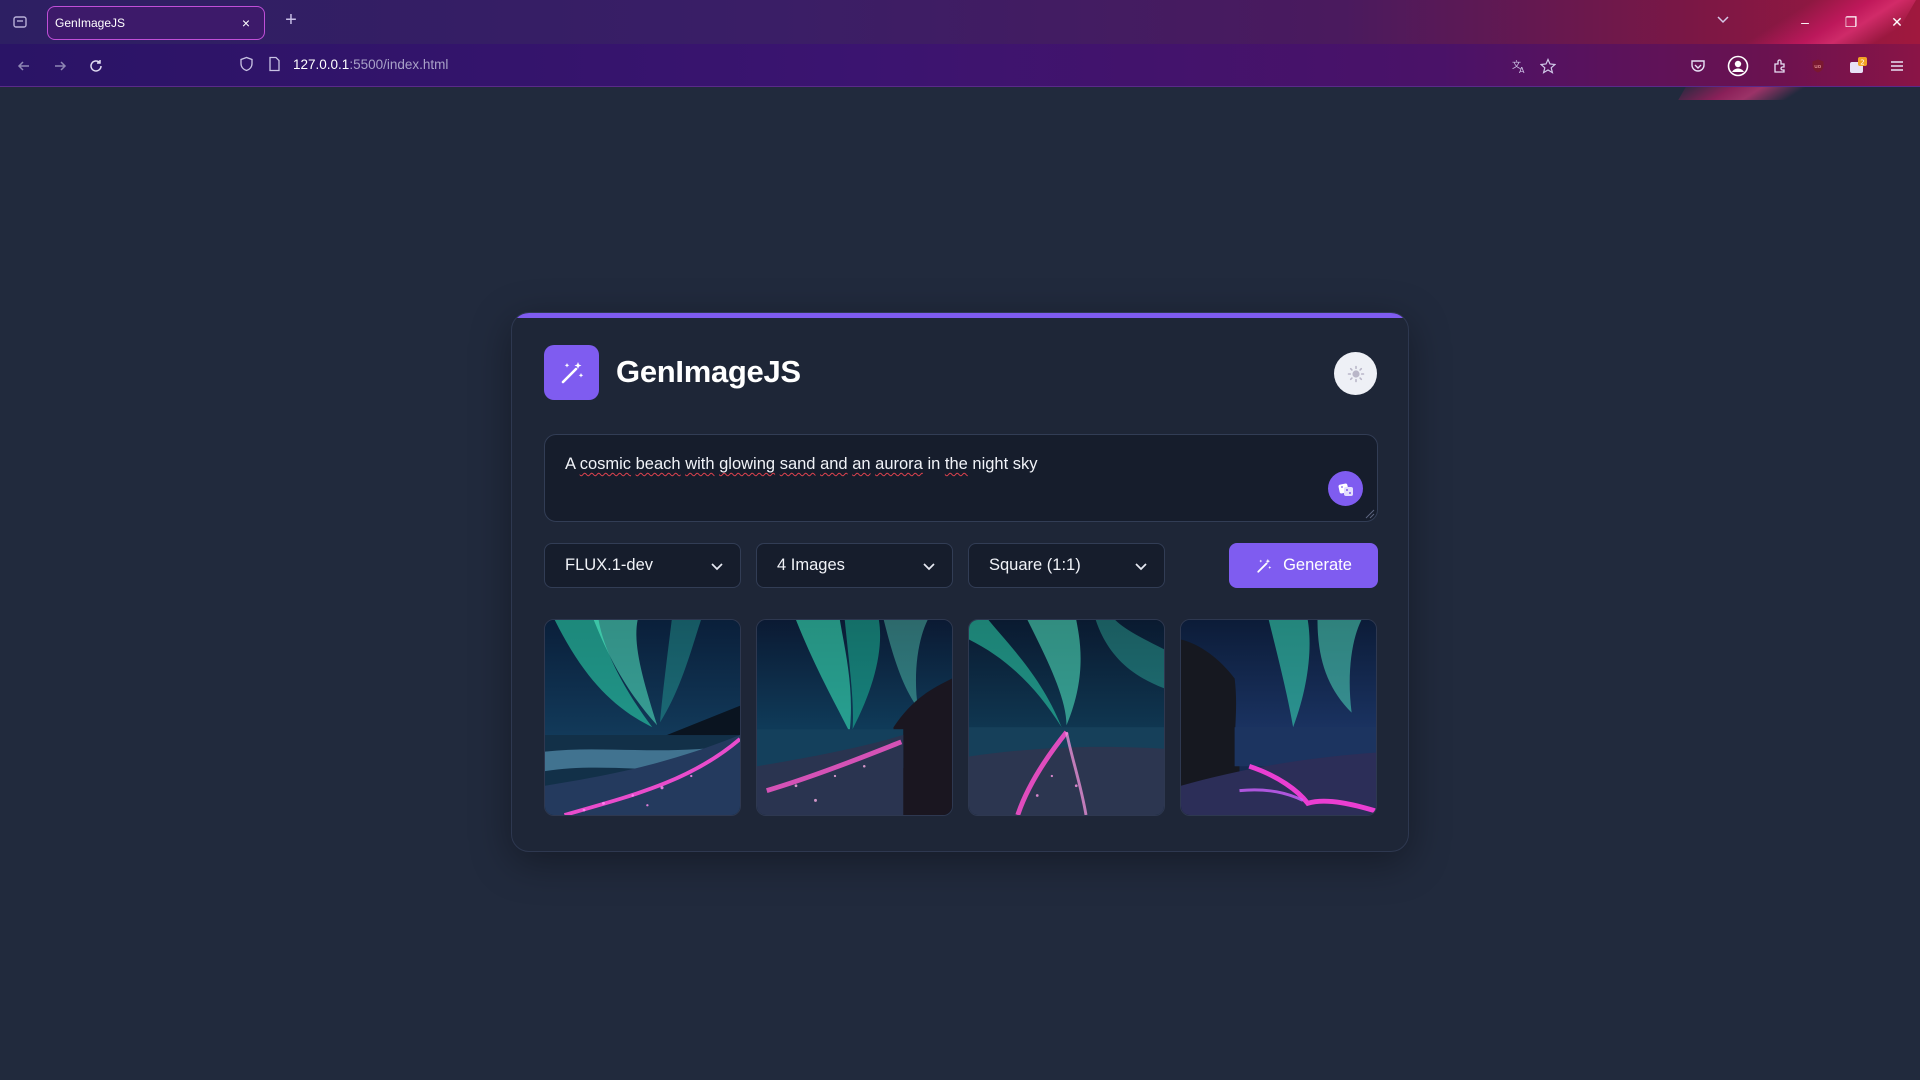 This screenshot has width=1920, height=1080. I want to click on browser-tab: GenImageJS ×, so click(156, 23).